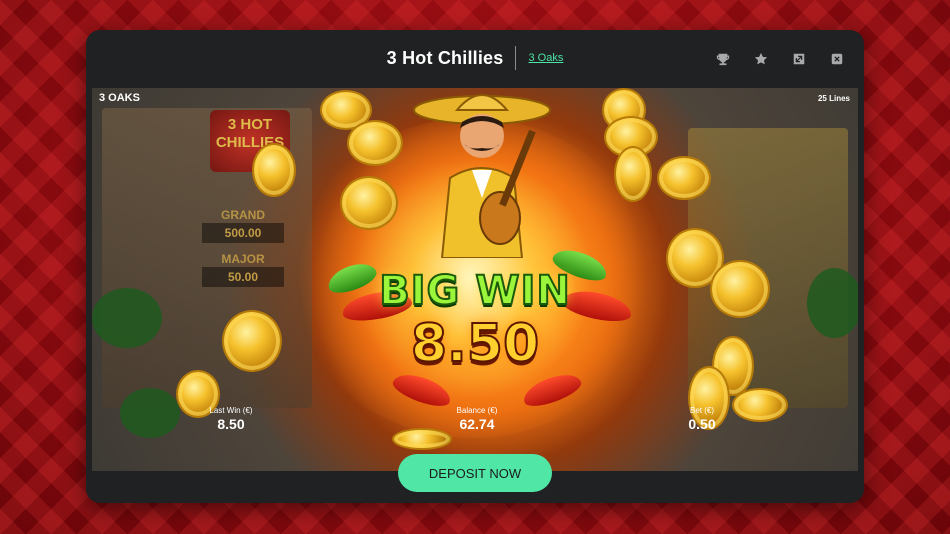 This screenshot has width=950, height=534. I want to click on jackpot-value: 500.00, so click(243, 233).